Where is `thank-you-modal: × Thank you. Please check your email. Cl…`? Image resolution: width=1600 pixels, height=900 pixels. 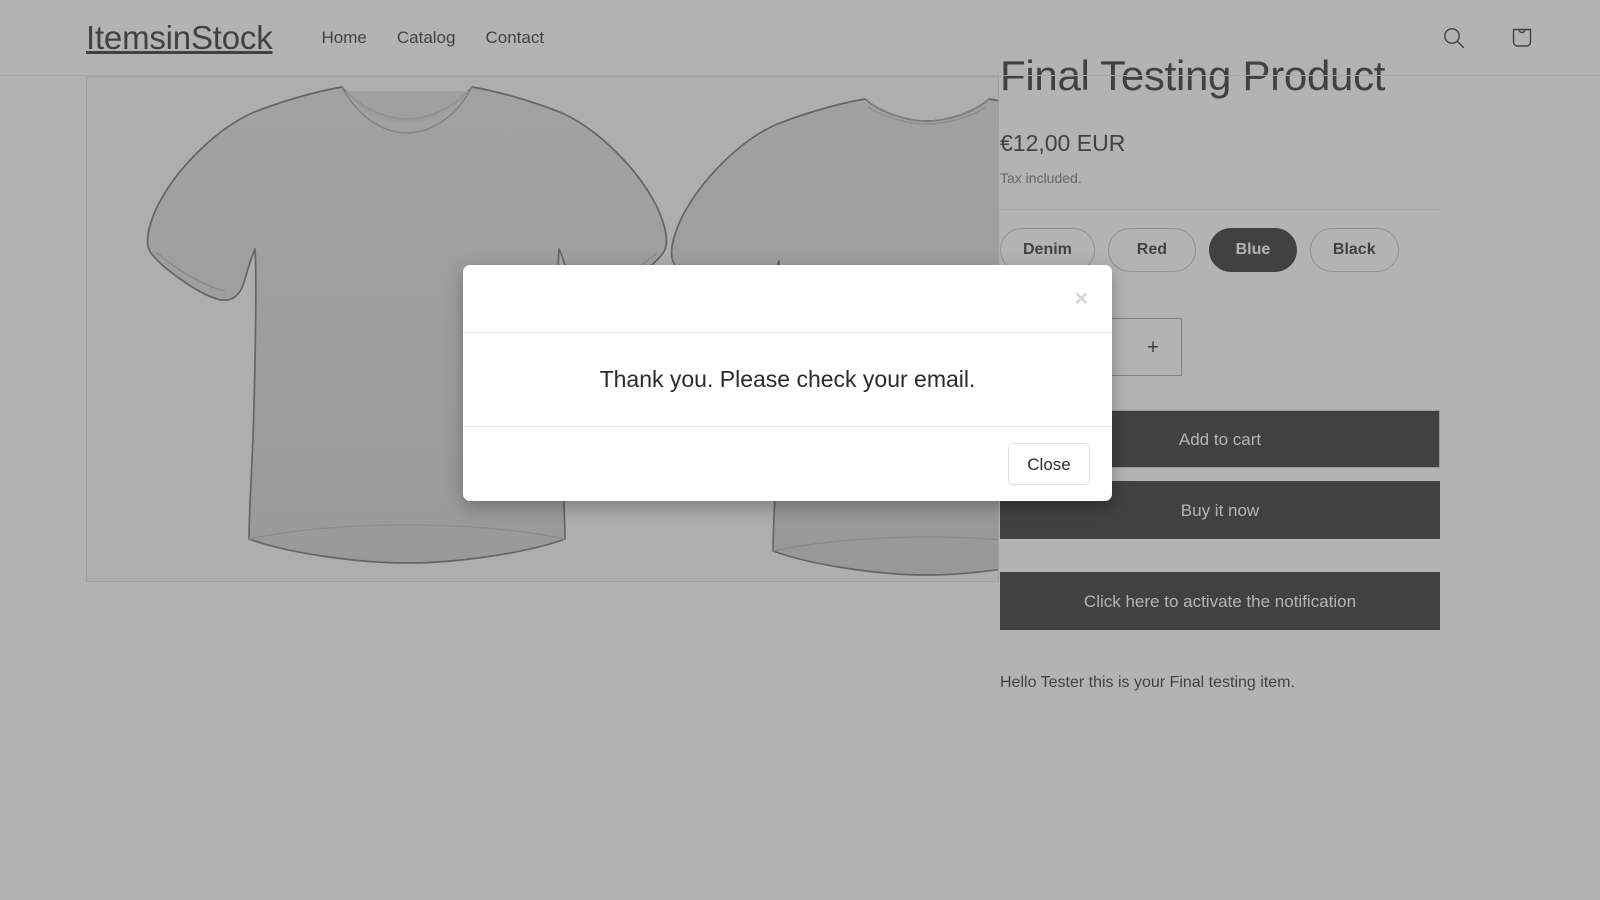
thank-you-modal: × Thank you. Please check your email. Cl… is located at coordinates (787, 383).